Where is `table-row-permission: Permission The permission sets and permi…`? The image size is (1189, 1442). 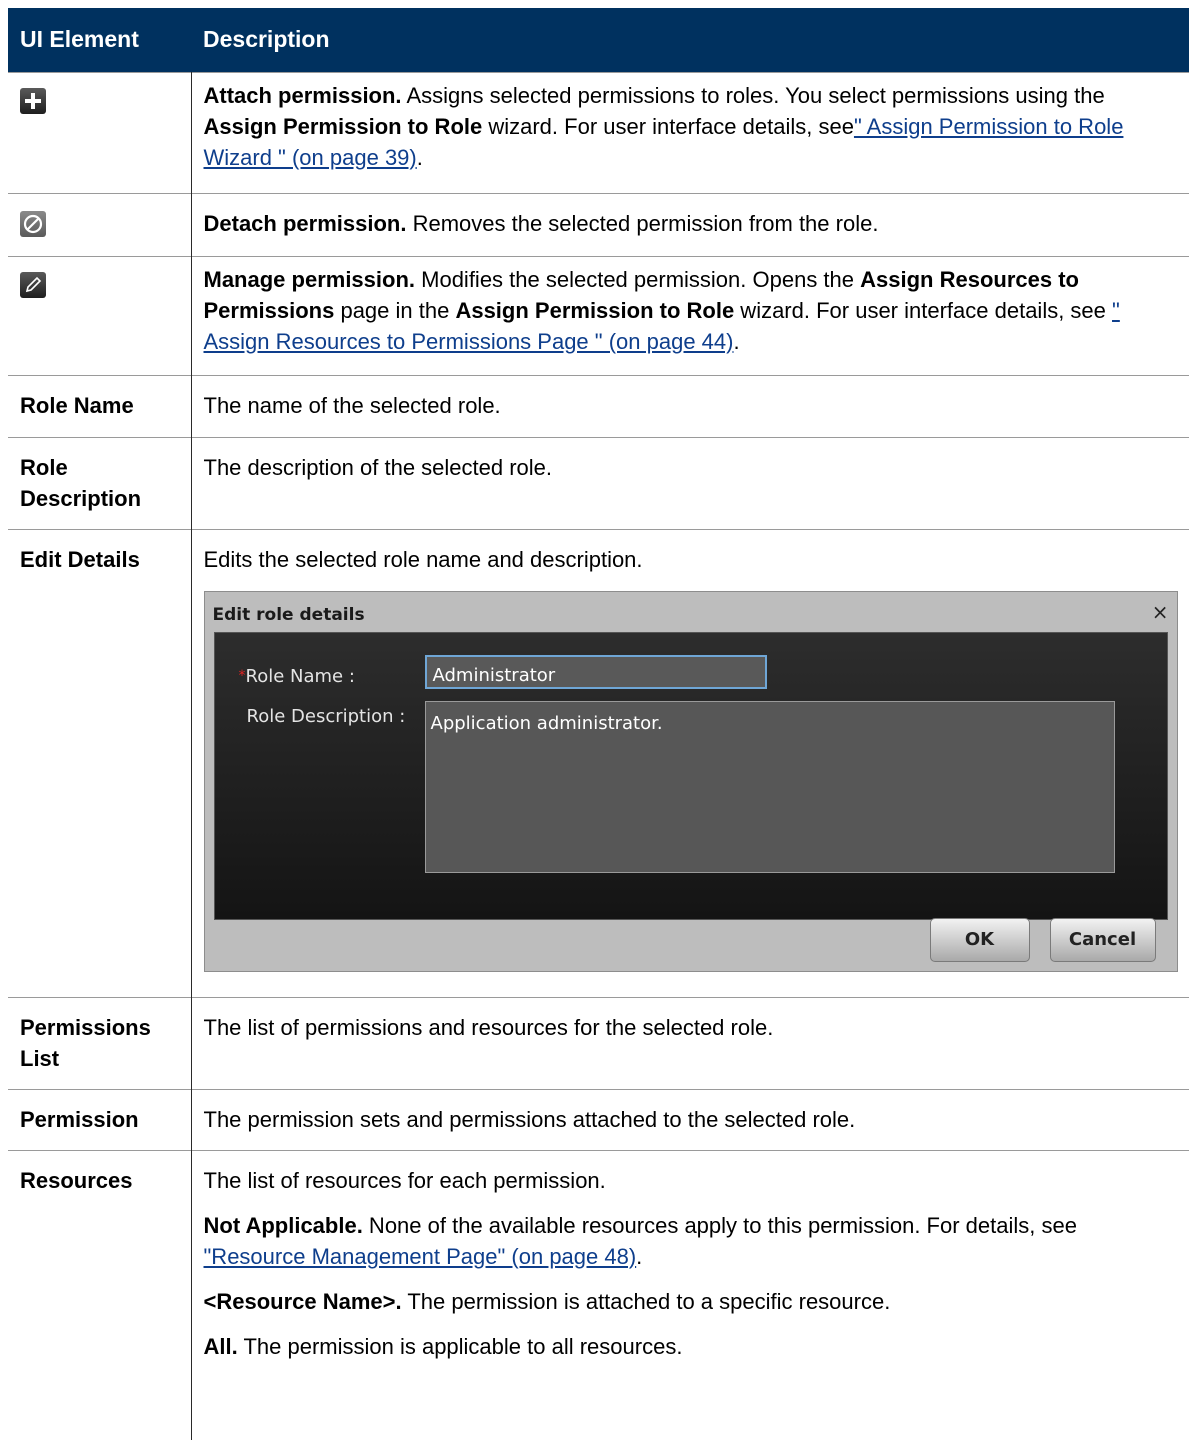
table-row-permission: Permission The permission sets and permi… is located at coordinates (598, 1119).